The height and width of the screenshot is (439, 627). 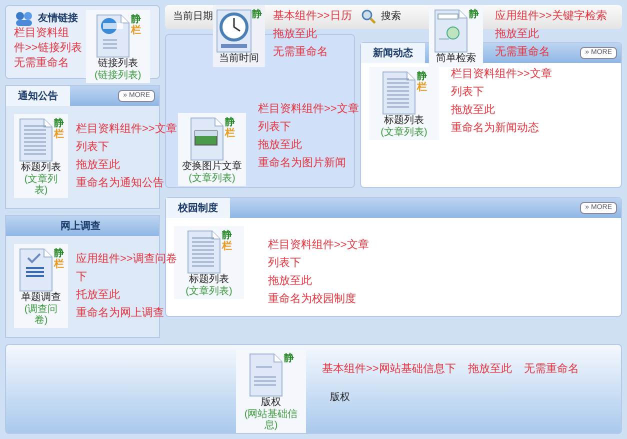 I want to click on component-title: 当前时间, so click(x=239, y=59).